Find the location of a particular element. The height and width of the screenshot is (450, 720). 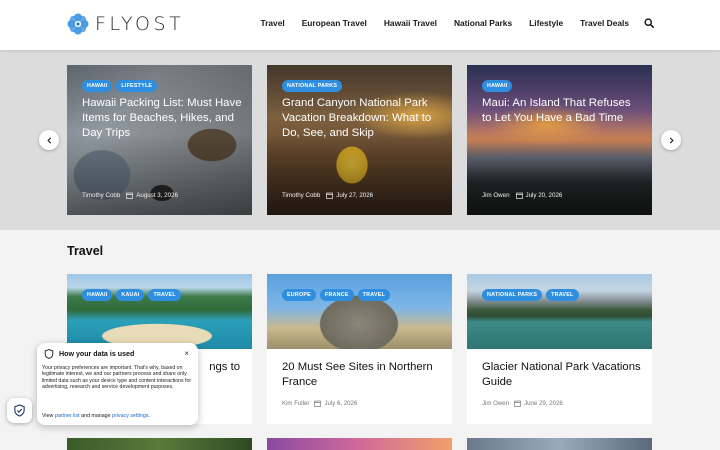

slide-tags: NATIONAL PARKS is located at coordinates (314, 86).